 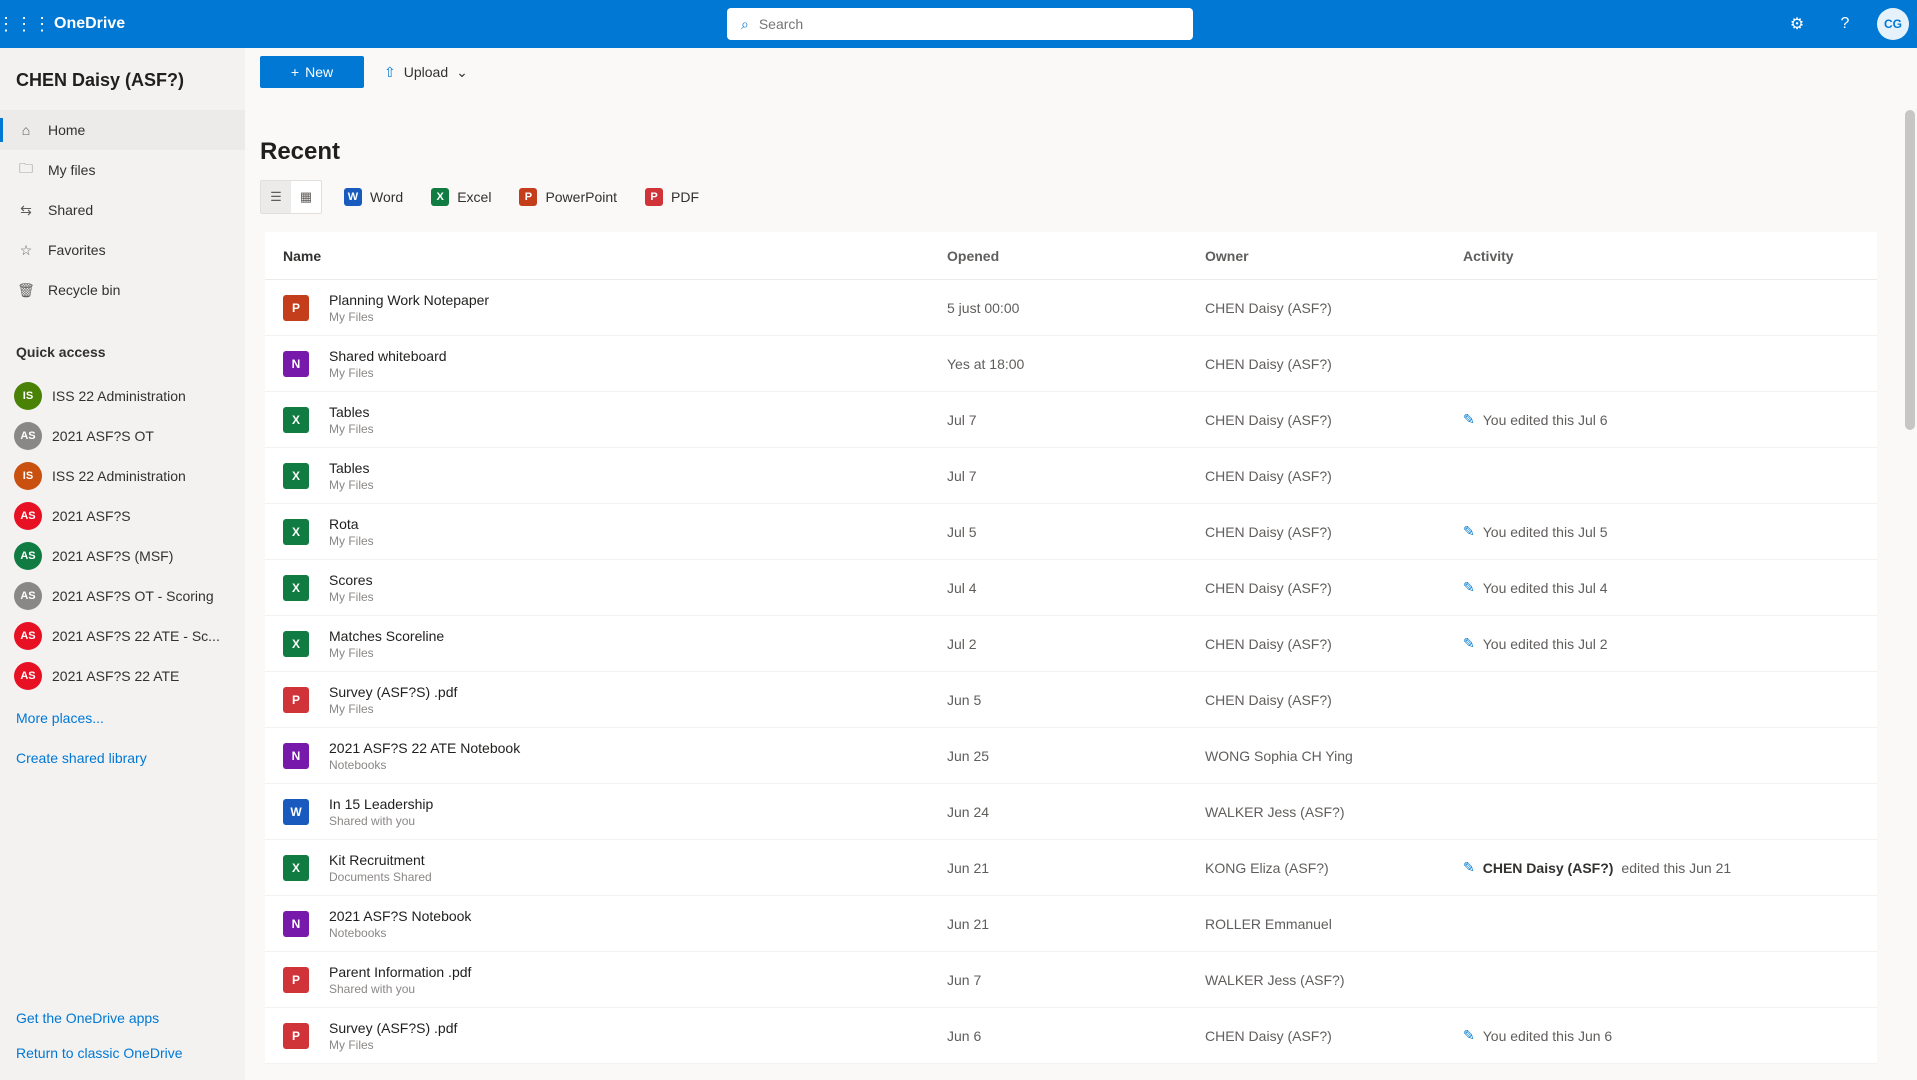 What do you see at coordinates (1893, 24) in the screenshot?
I see `account-button: CG` at bounding box center [1893, 24].